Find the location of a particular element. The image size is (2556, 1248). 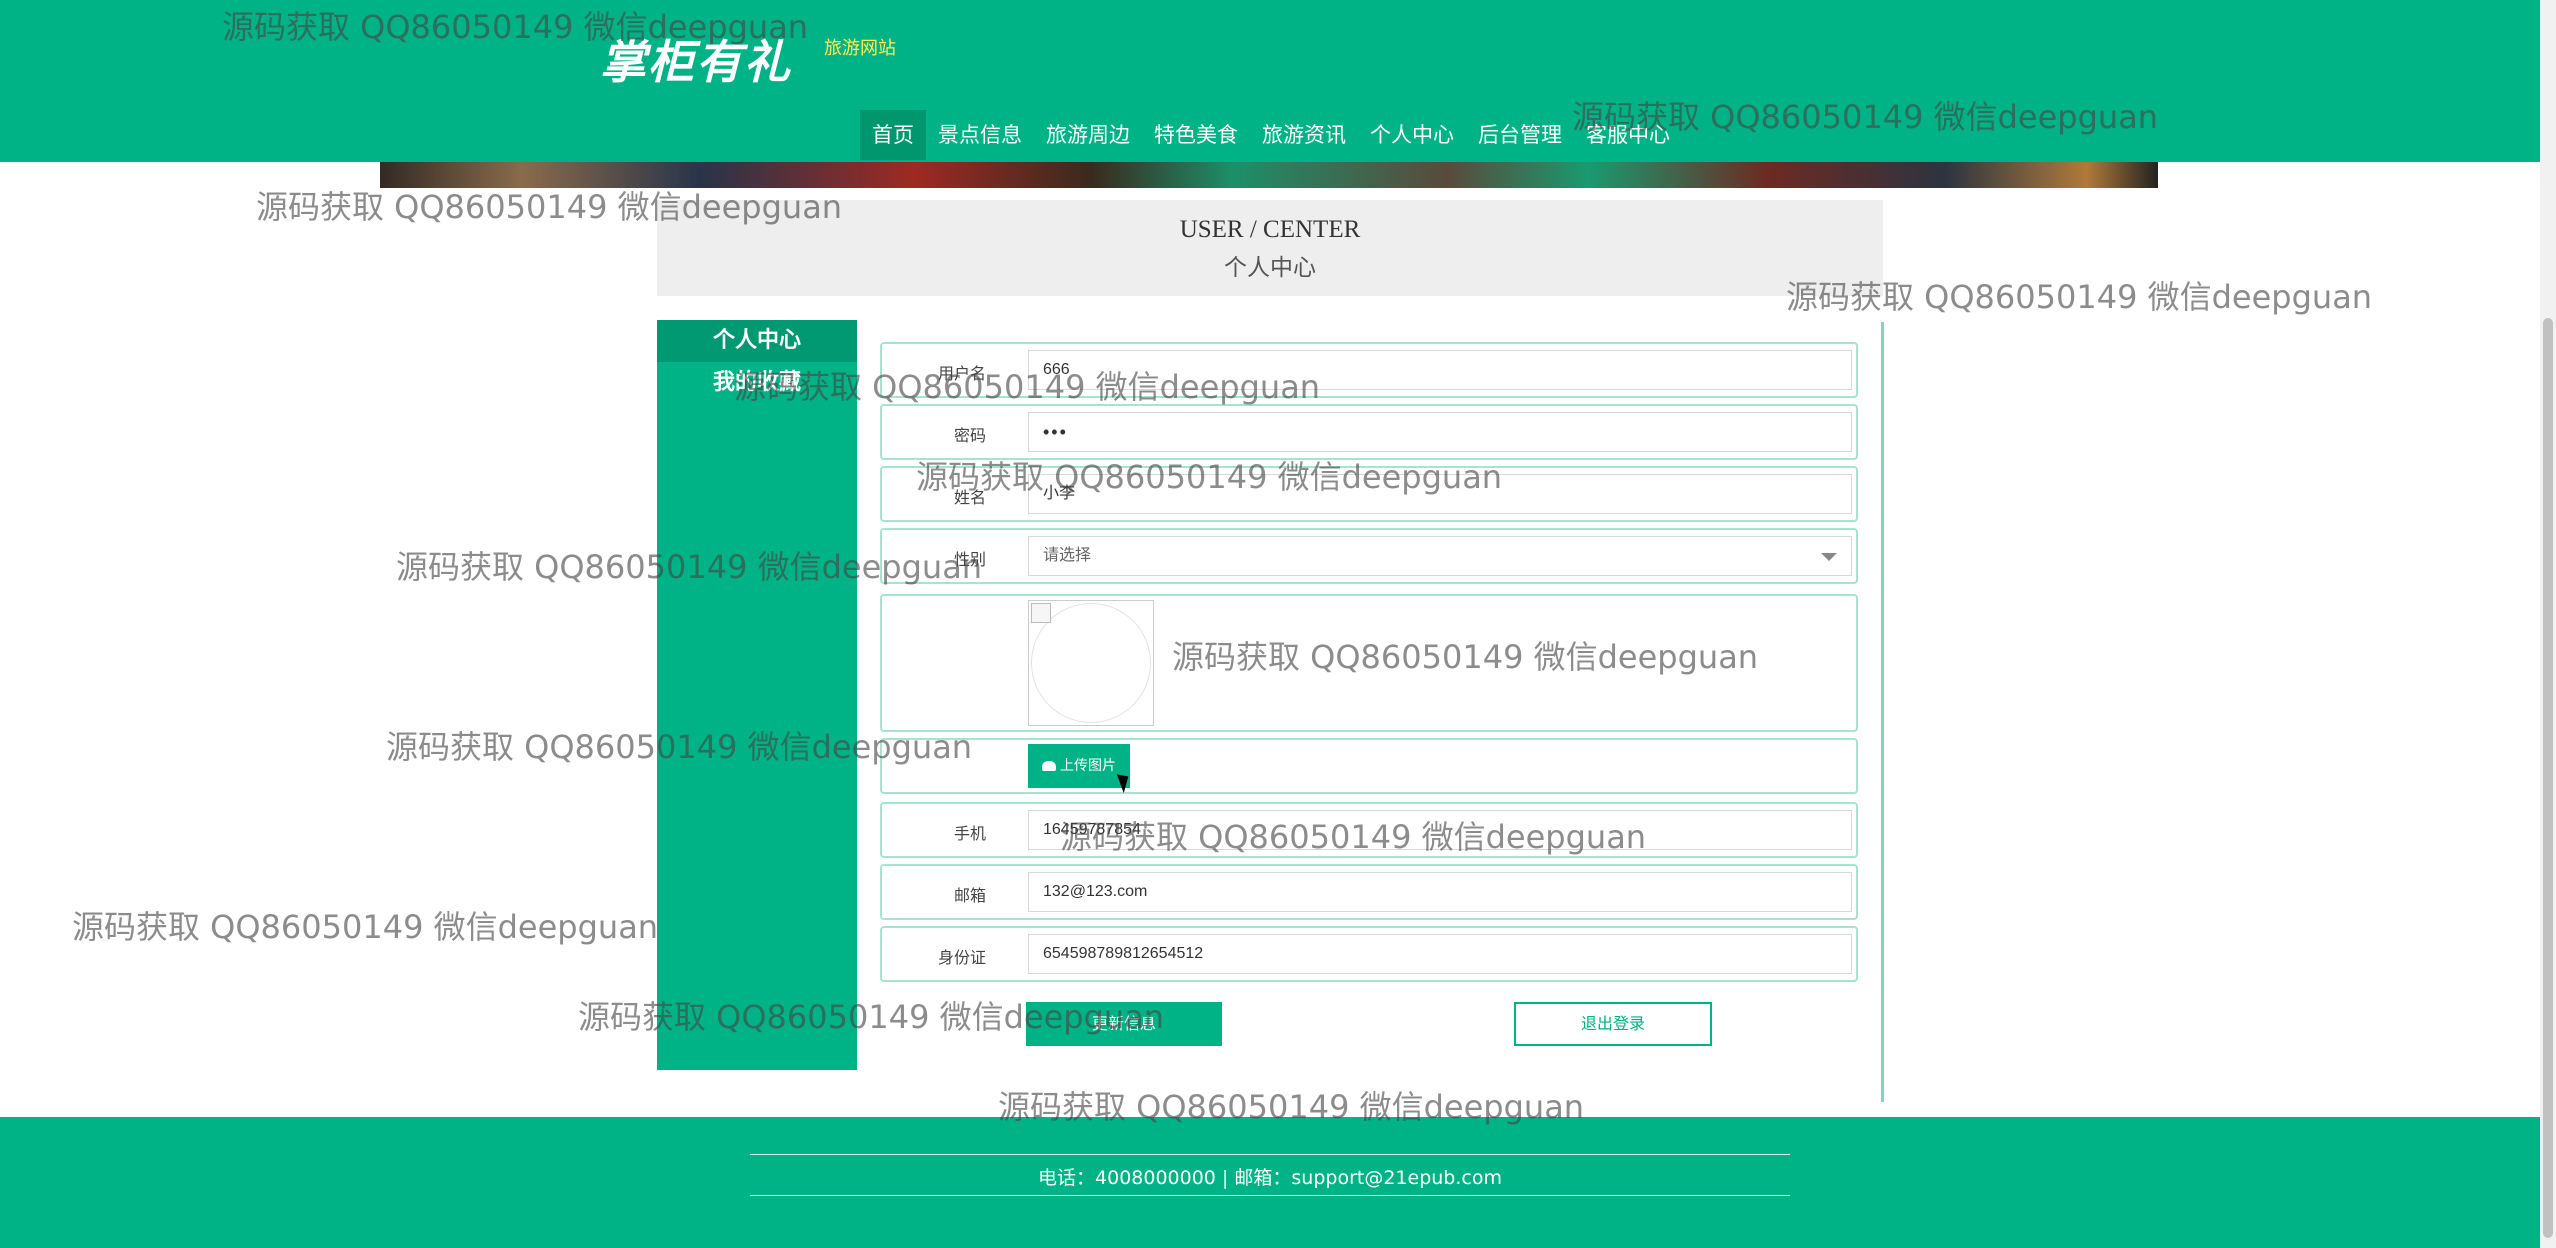

form-row-gender: 性别 请选择 is located at coordinates (1369, 556).